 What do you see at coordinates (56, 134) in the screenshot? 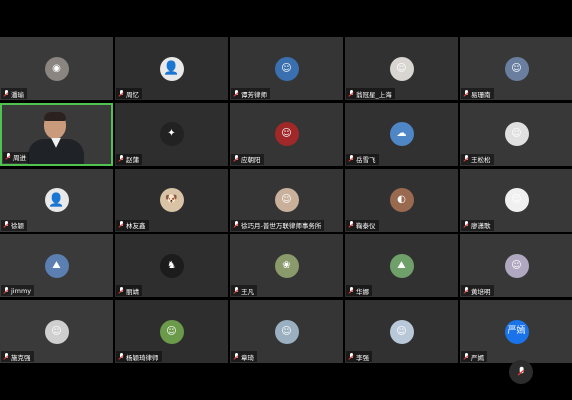
I see `participant-tile: 周进` at bounding box center [56, 134].